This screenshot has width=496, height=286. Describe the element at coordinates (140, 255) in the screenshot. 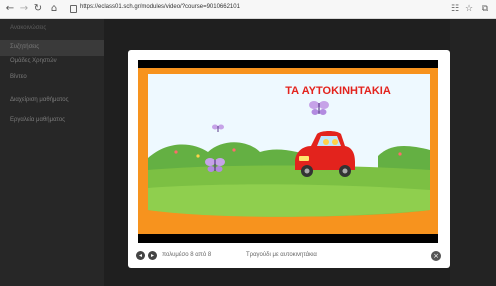

I see `previous-icon: ◂` at that location.